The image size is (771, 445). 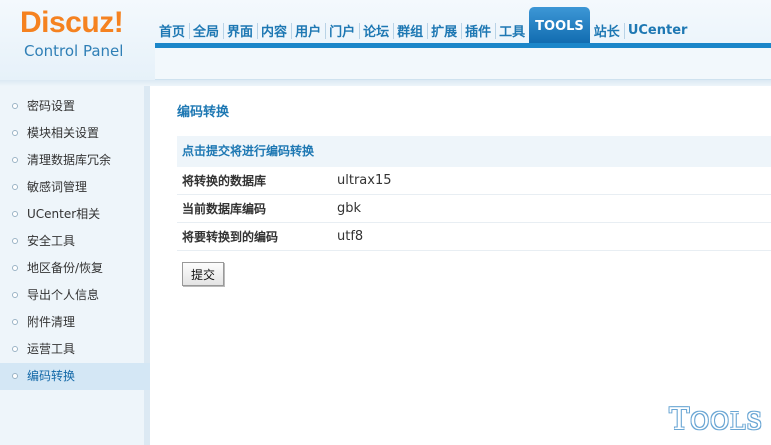 I want to click on nav-webmaster: 站长, so click(x=607, y=30).